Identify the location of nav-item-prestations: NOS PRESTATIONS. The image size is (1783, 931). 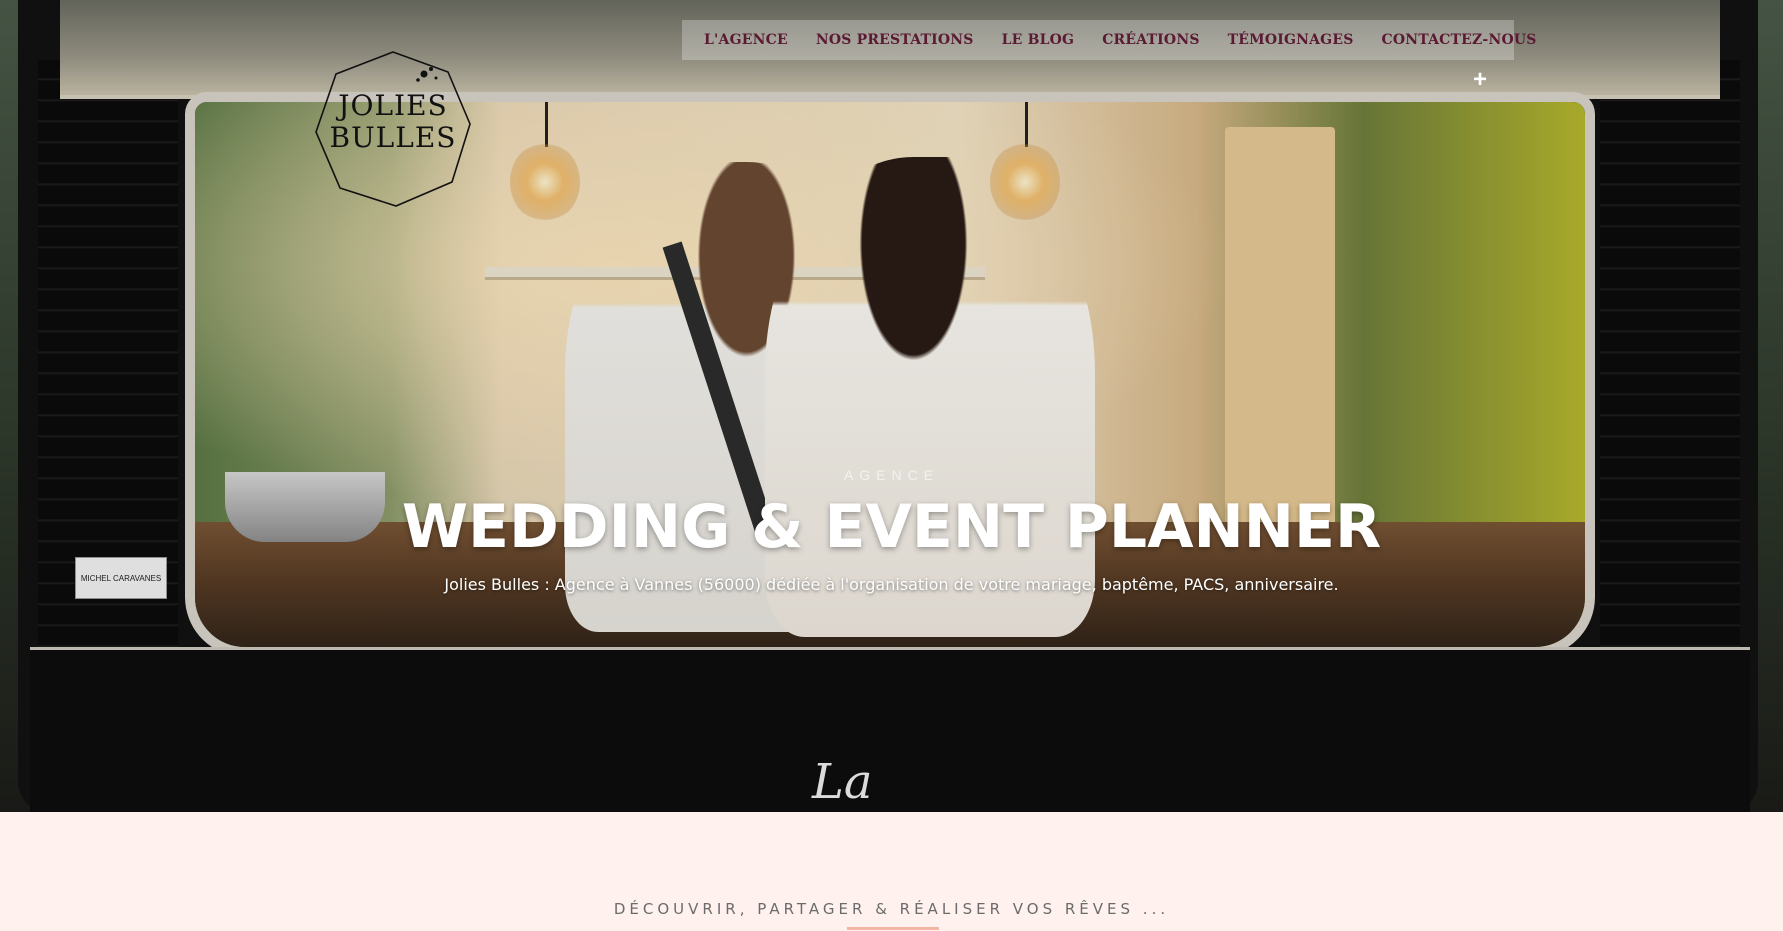
(895, 40).